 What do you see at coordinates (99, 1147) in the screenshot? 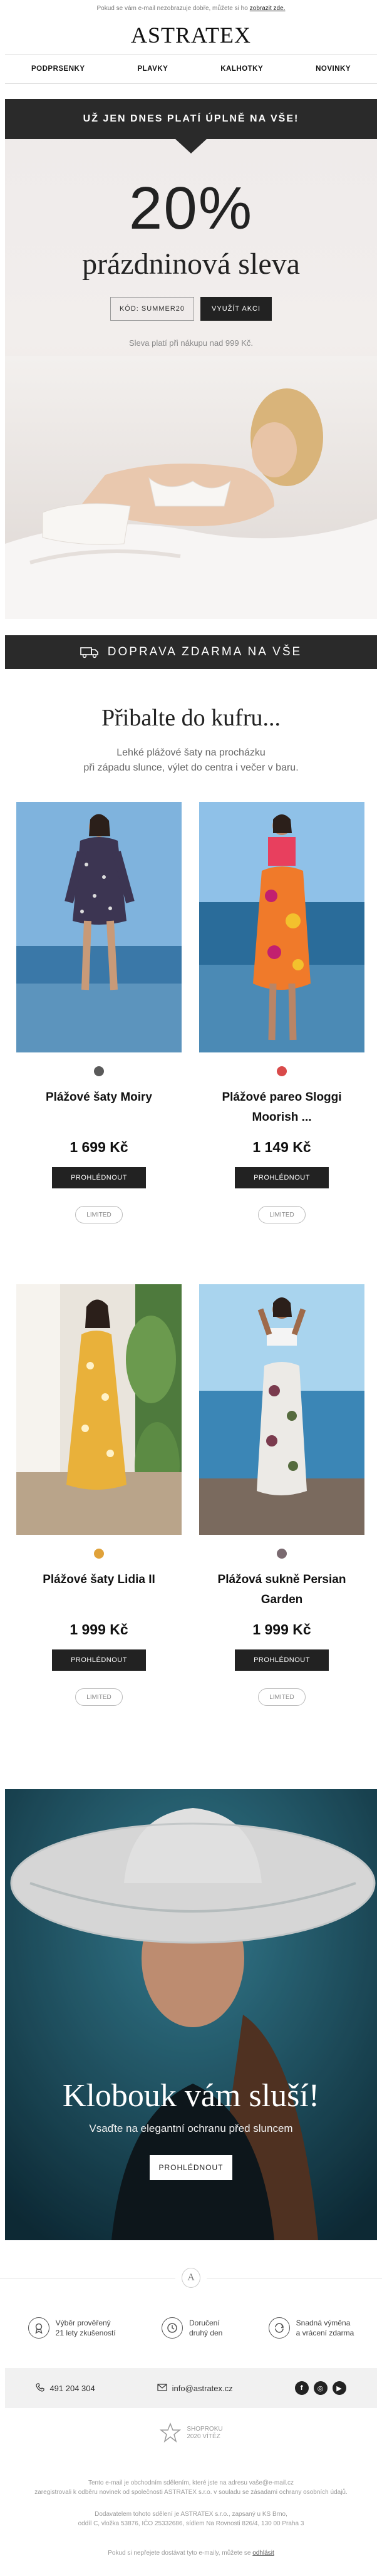
I see `product-price: 1 699 Kč` at bounding box center [99, 1147].